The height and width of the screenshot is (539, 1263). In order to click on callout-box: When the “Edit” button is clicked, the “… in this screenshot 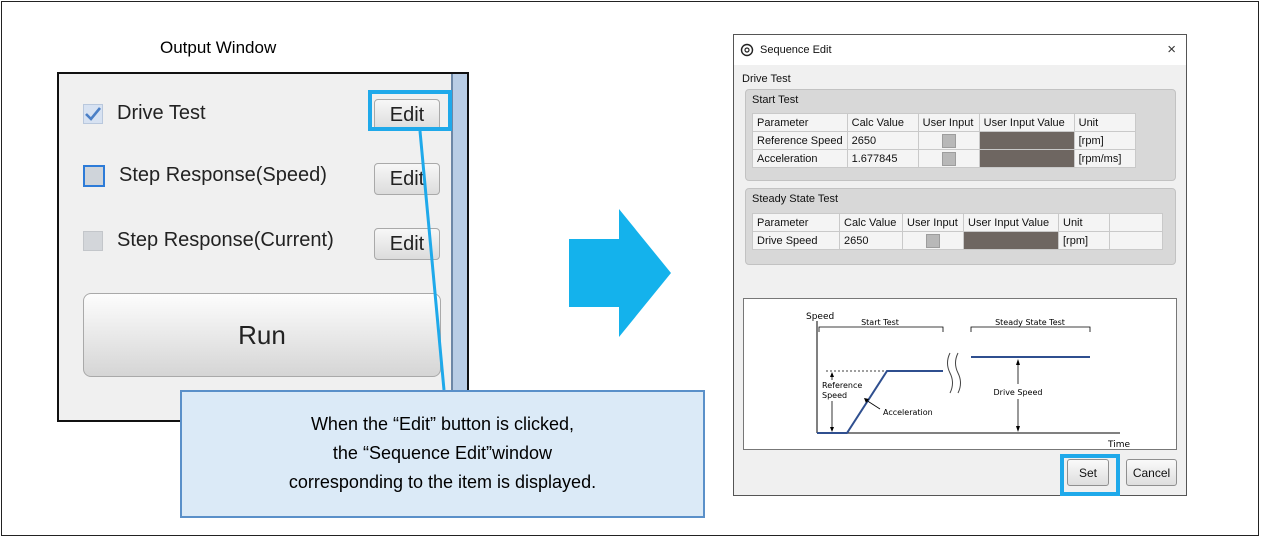, I will do `click(442, 454)`.